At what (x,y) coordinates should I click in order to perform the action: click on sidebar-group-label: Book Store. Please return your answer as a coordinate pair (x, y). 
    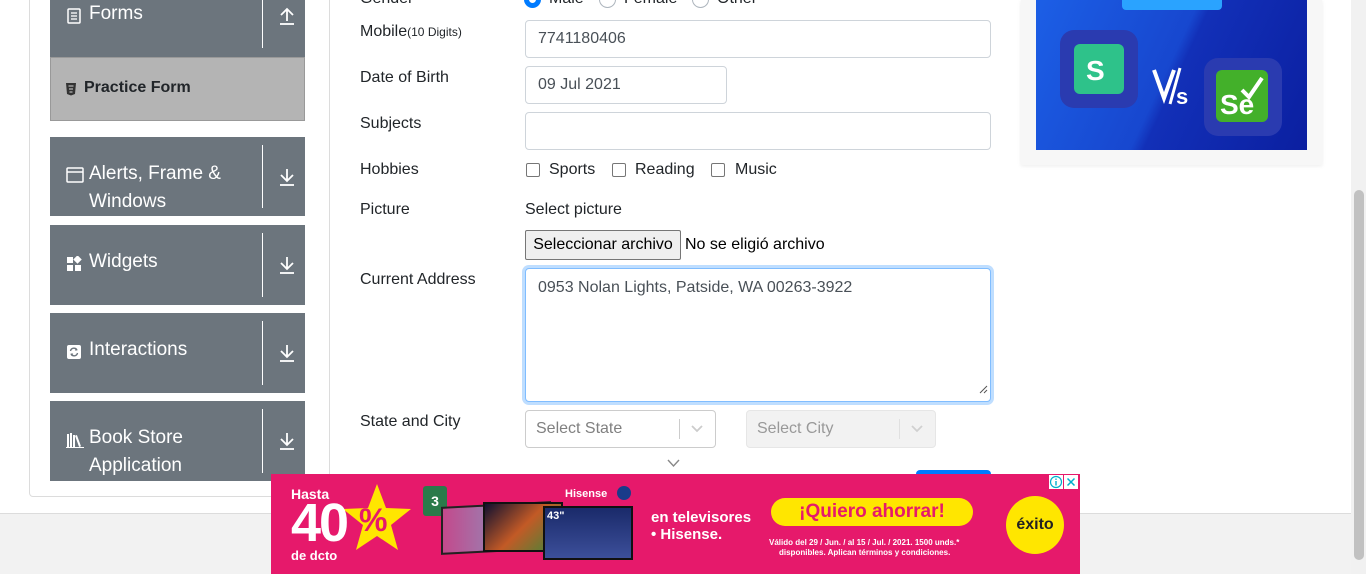
    Looking at the image, I should click on (136, 437).